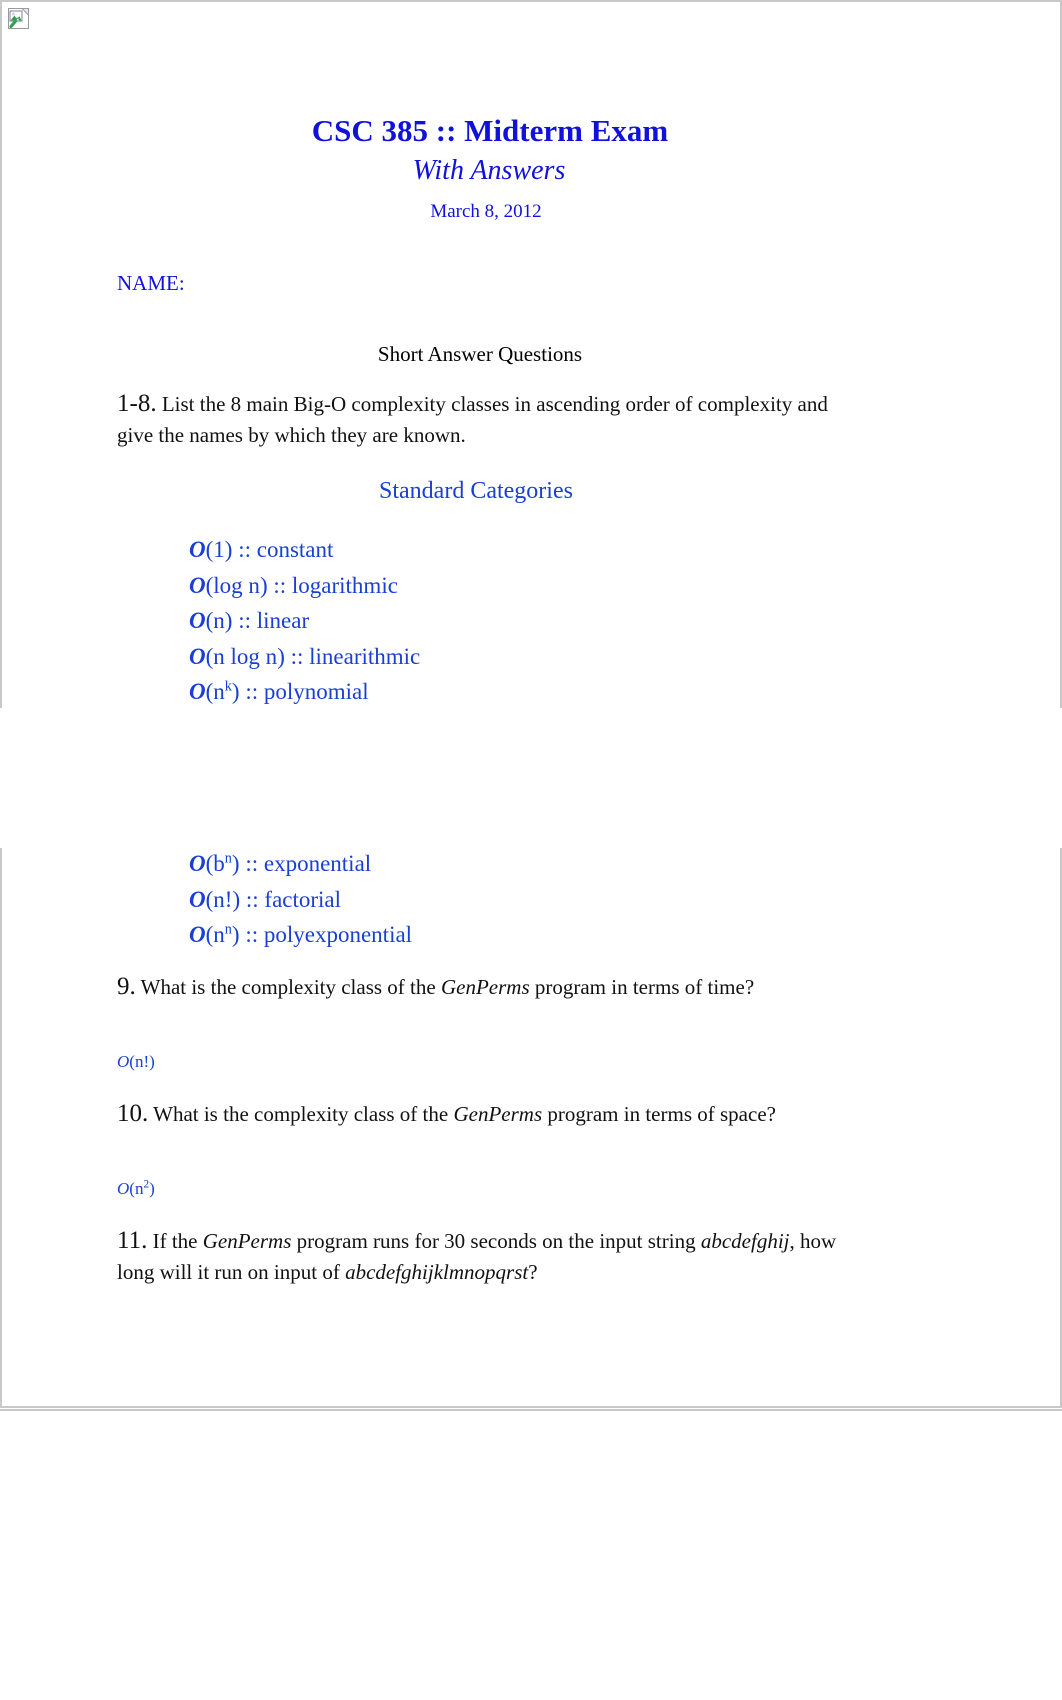  I want to click on big-o-close: ), so click(152, 1188).